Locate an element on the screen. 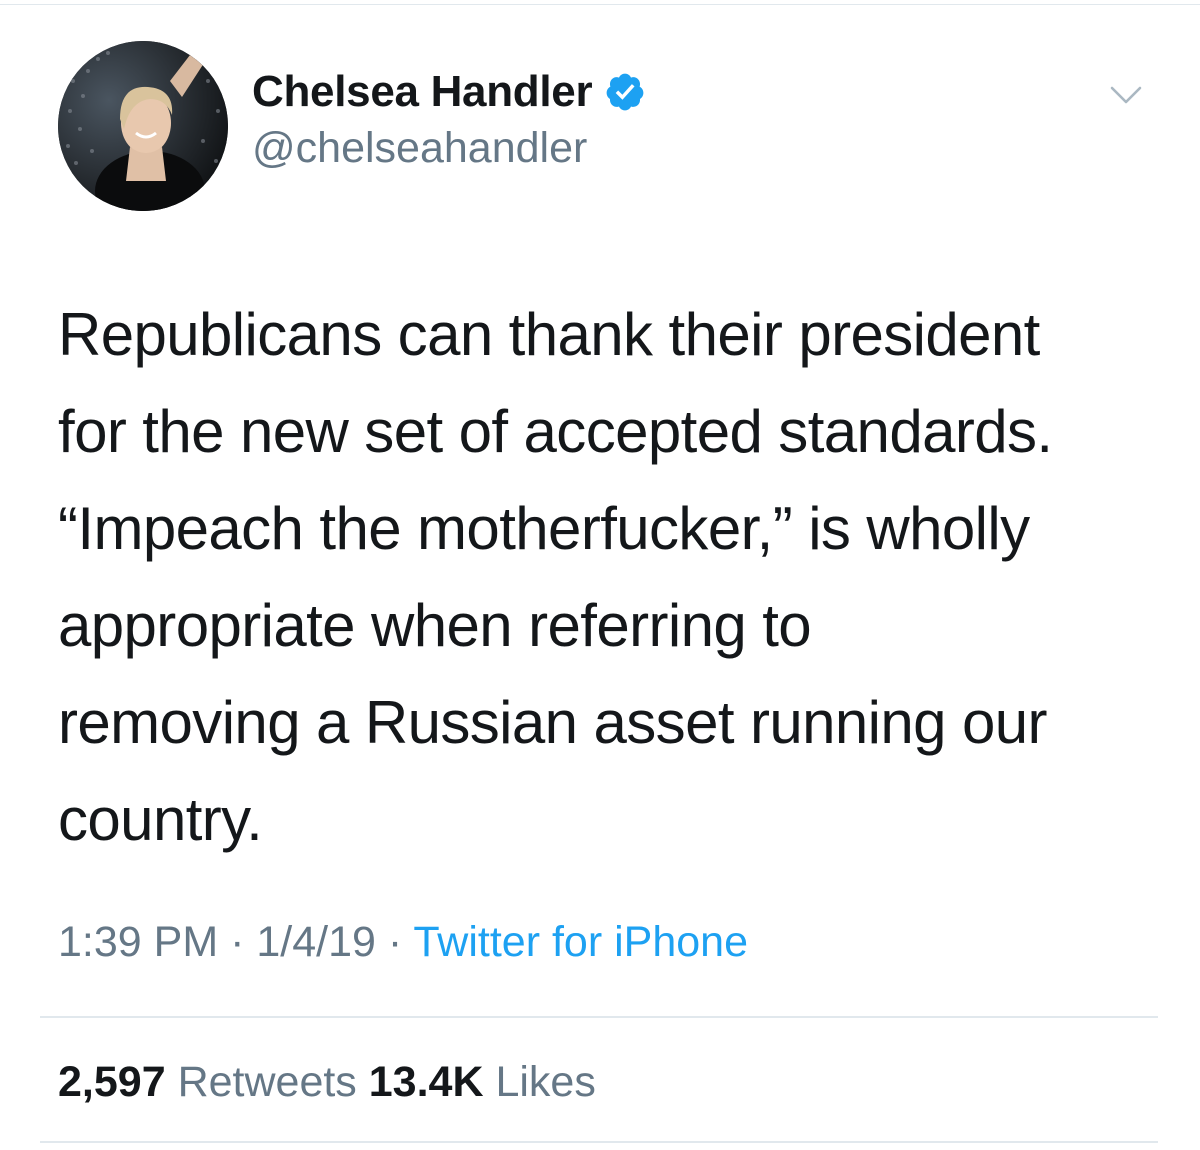 This screenshot has width=1200, height=1150. retweets-stat: 2,597 Retweets is located at coordinates (207, 1082).